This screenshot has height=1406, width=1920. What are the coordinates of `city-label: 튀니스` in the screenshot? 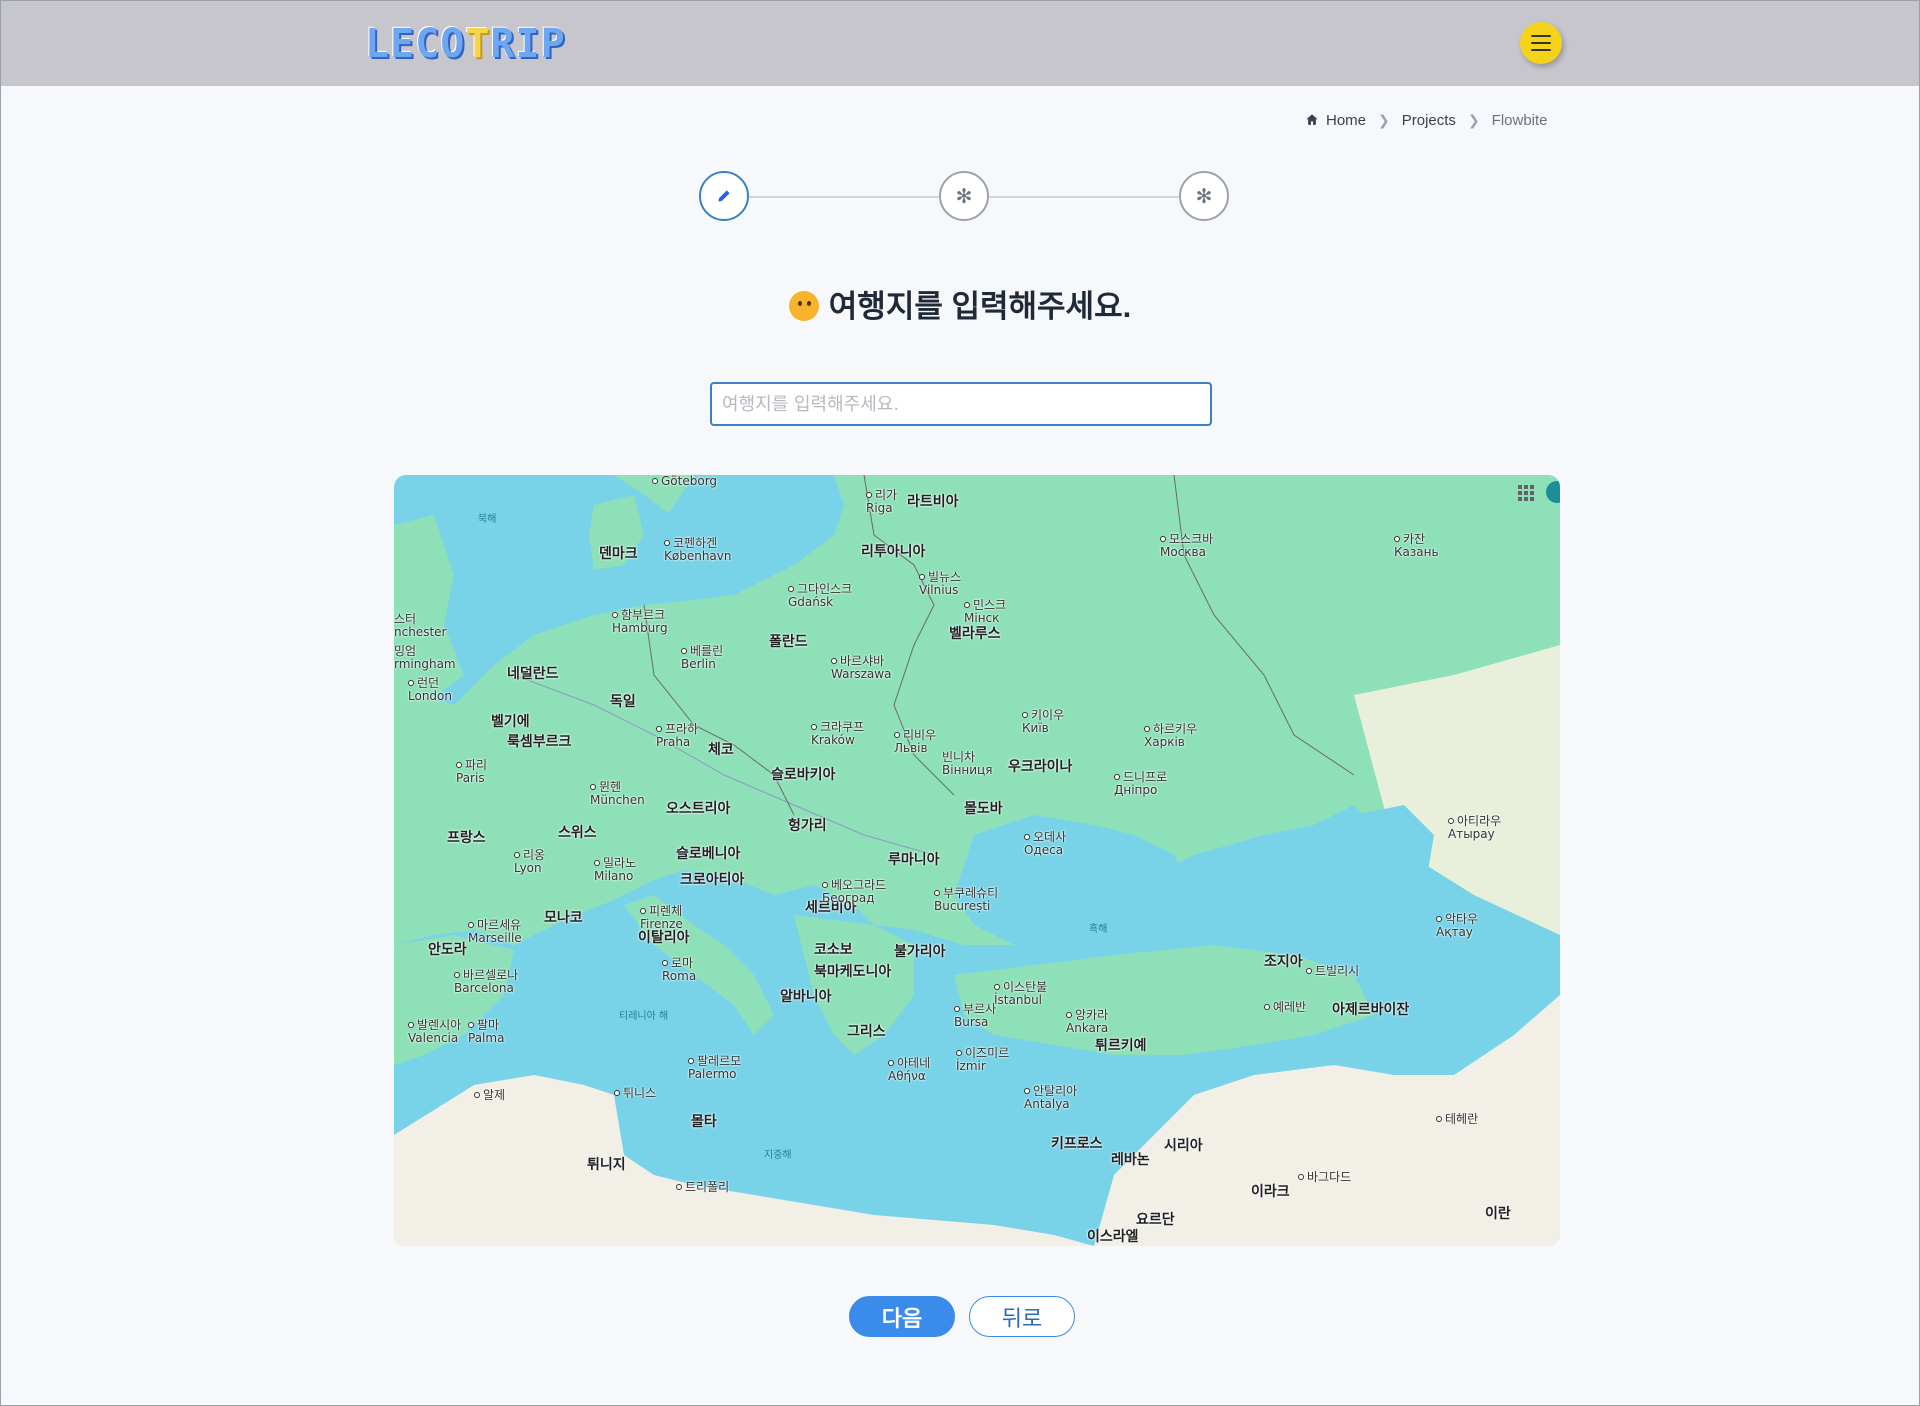 It's located at (635, 1093).